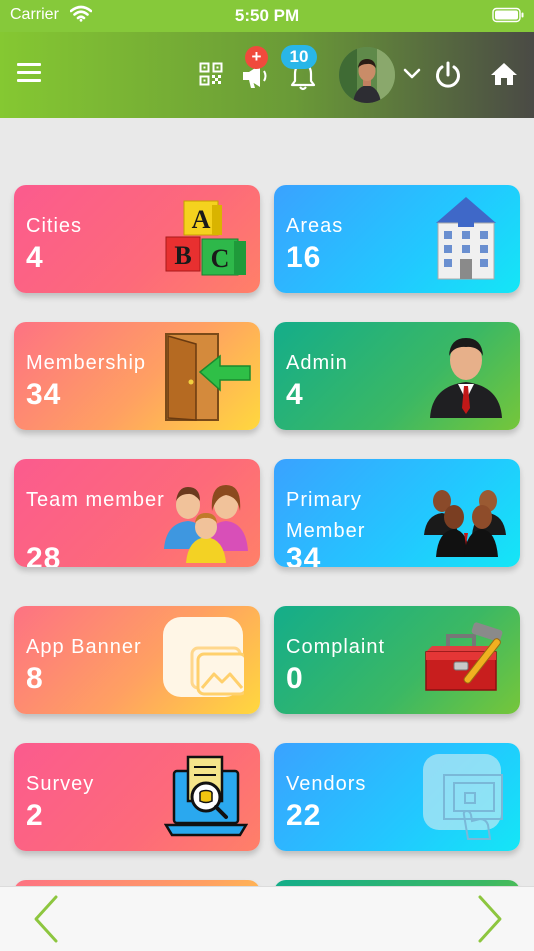 The width and height of the screenshot is (534, 951). I want to click on card-admin: Admin 4, so click(397, 376).